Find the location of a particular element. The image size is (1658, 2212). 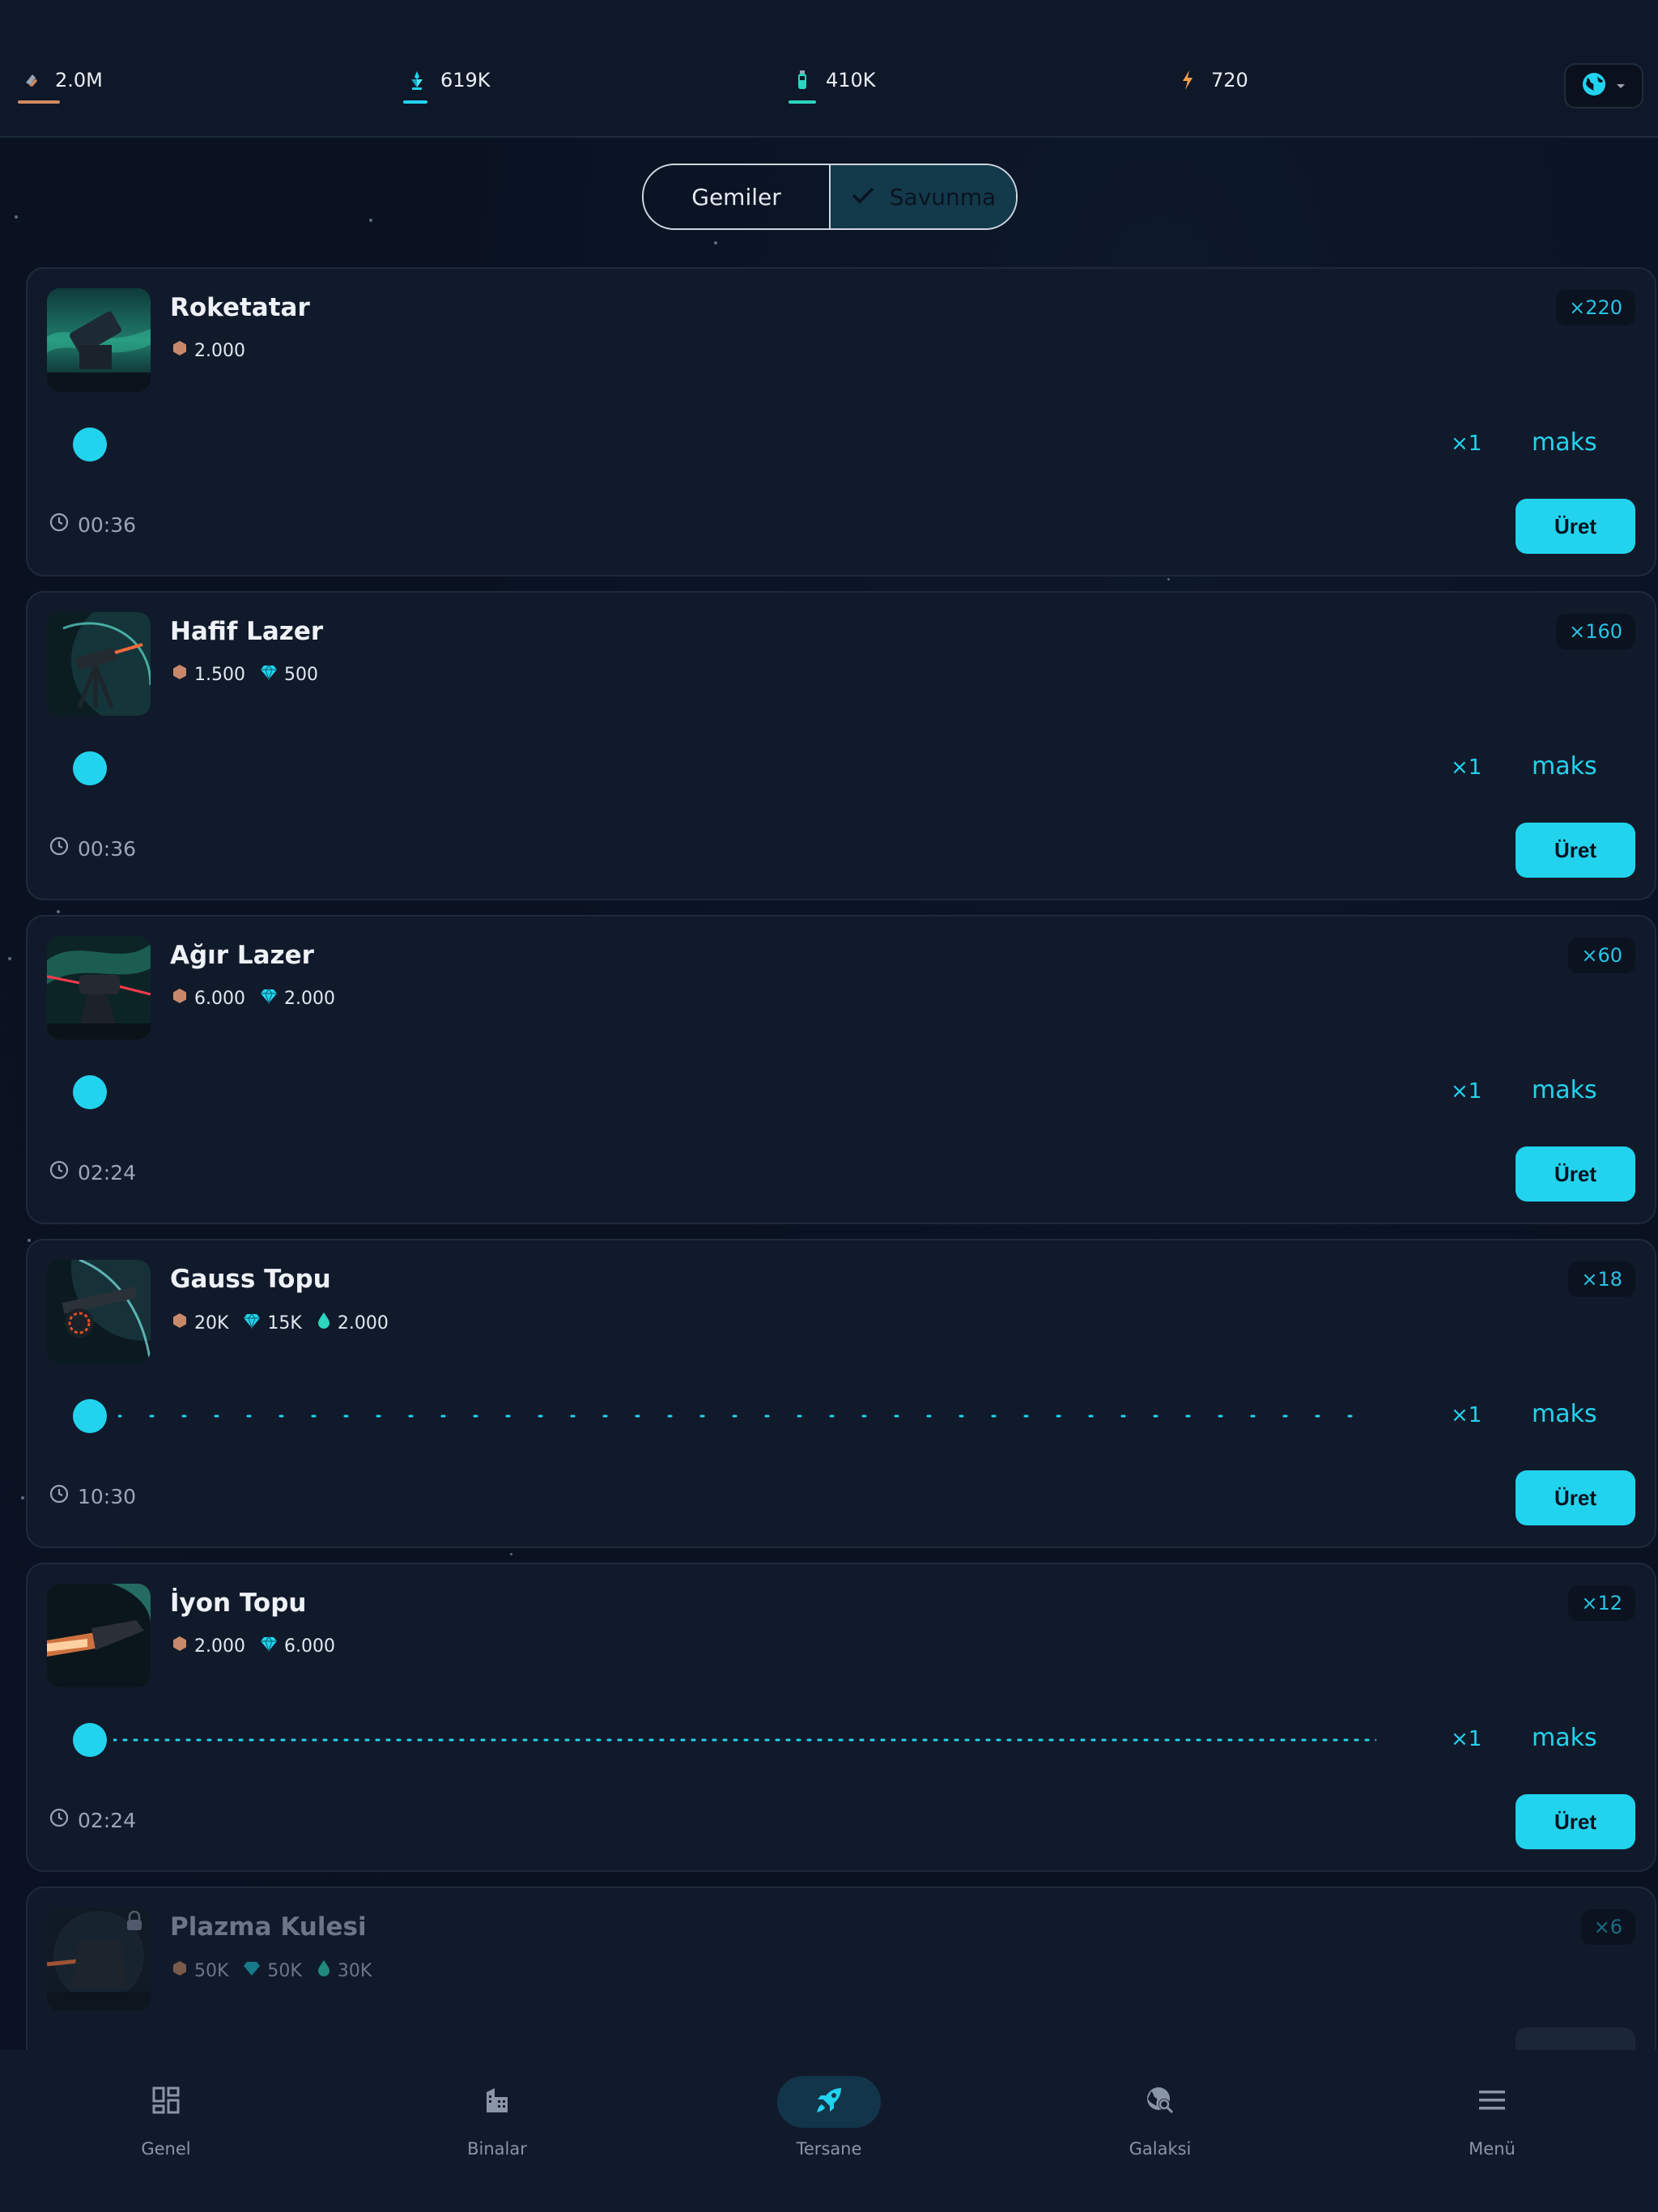

resource-deuterium: 410K is located at coordinates (832, 86).